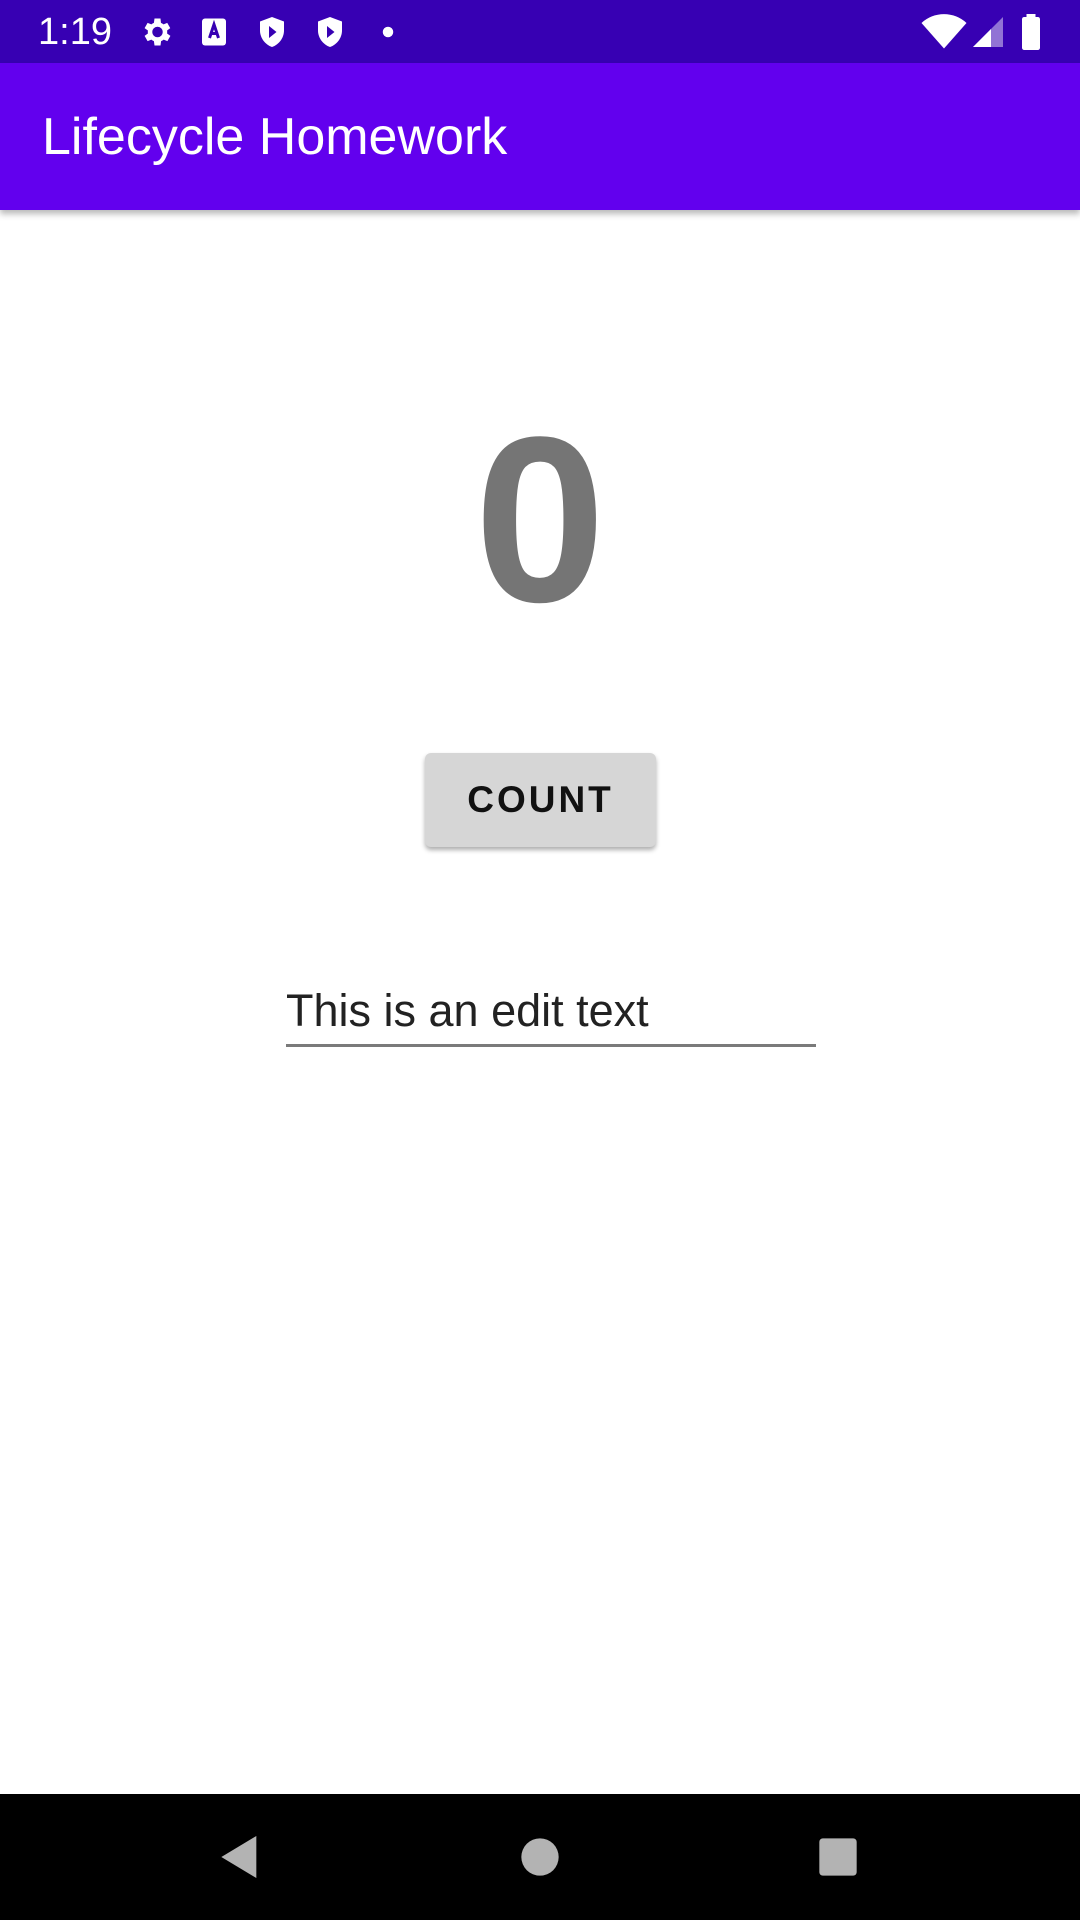 The height and width of the screenshot is (1920, 1080). I want to click on dot-icon, so click(388, 32).